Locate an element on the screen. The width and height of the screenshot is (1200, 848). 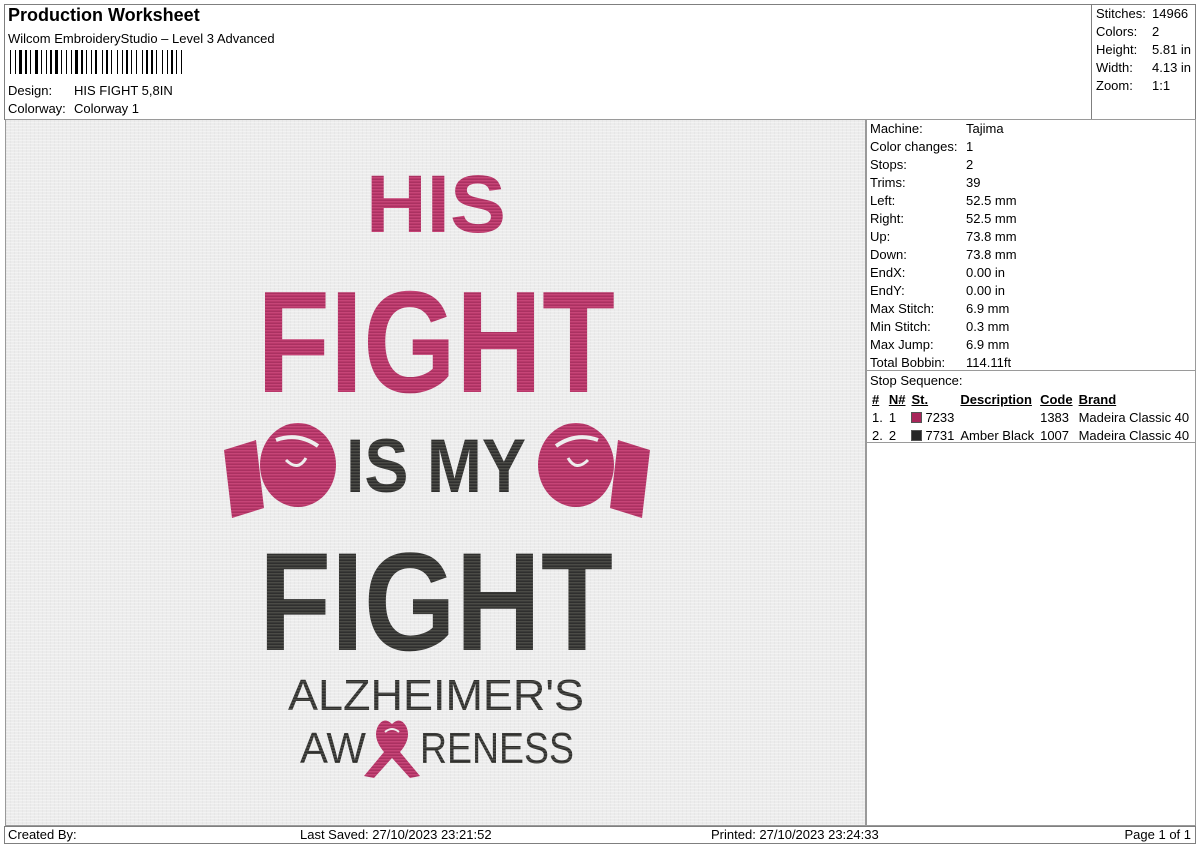
row-st-value: 7233 is located at coordinates (940, 417).